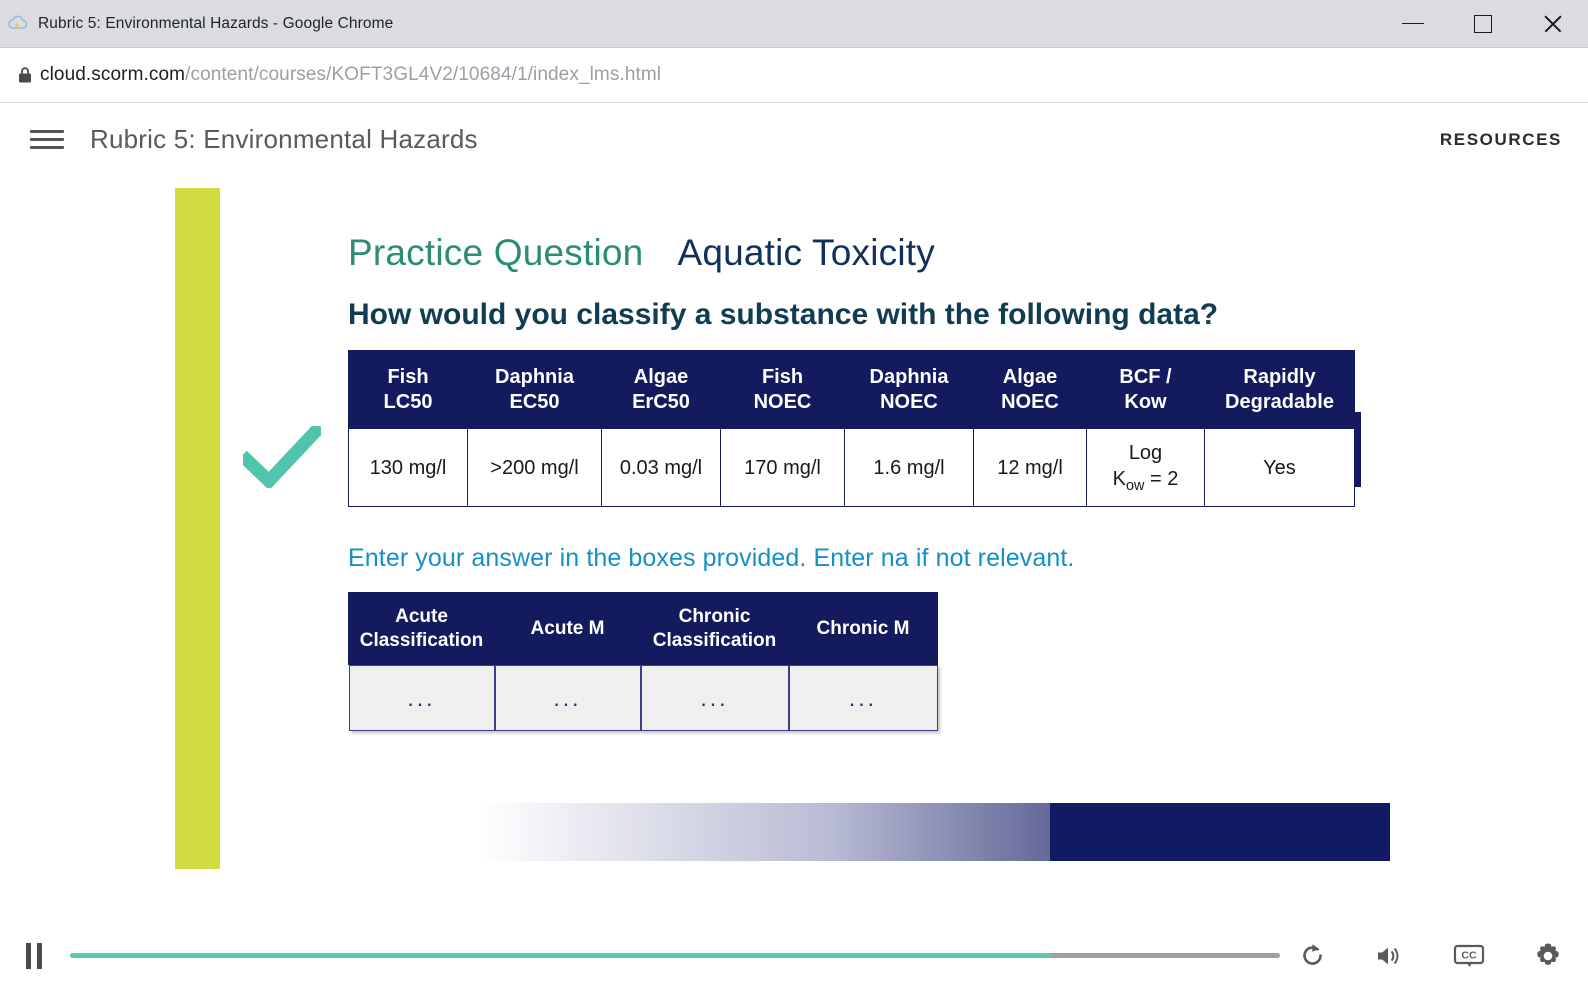 This screenshot has height=1005, width=1588. I want to click on minimize-icon, so click(1413, 23).